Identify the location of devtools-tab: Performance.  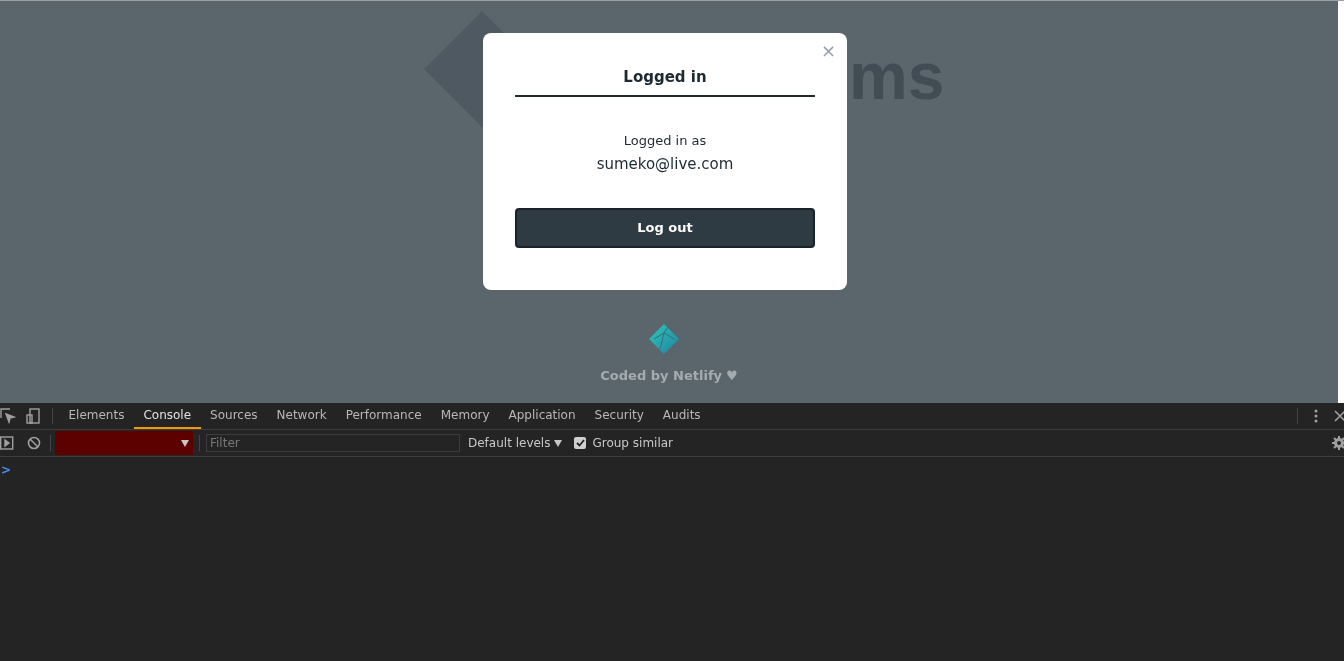
(384, 416).